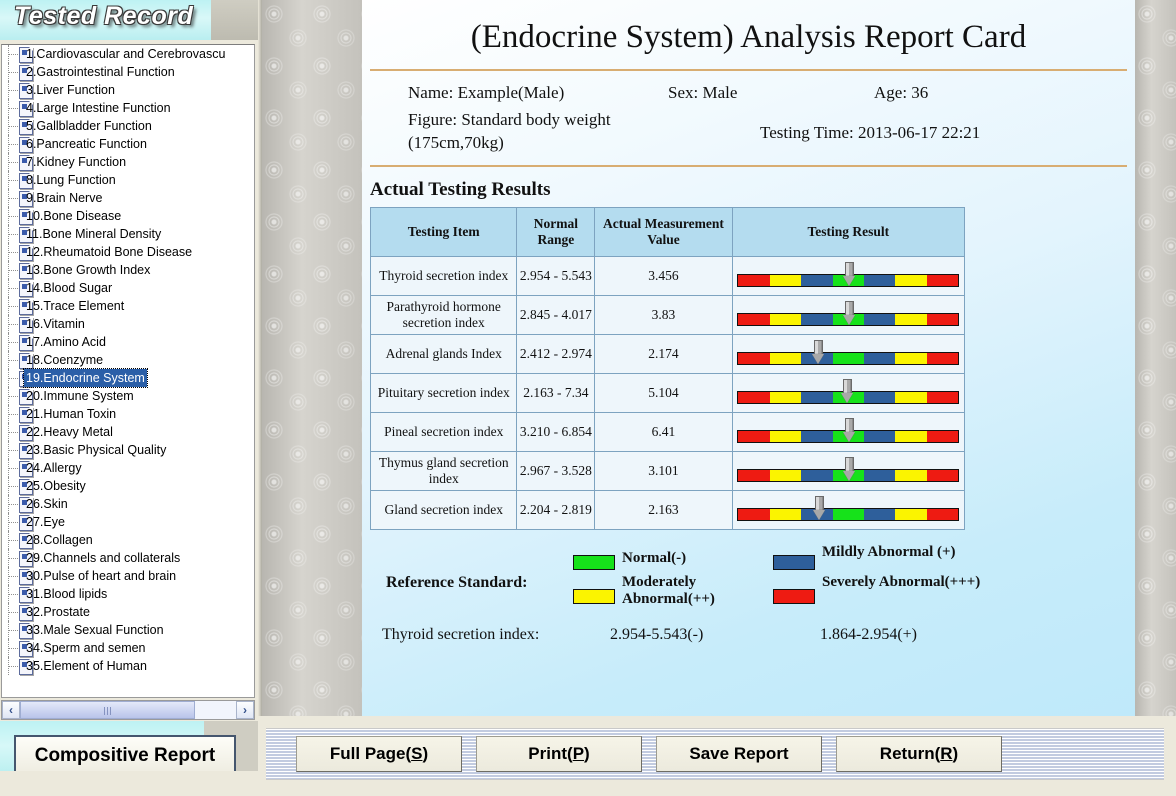 This screenshot has height=796, width=1176. Describe the element at coordinates (128, 108) in the screenshot. I see `tree-item: 4.Large Intestine Function` at that location.